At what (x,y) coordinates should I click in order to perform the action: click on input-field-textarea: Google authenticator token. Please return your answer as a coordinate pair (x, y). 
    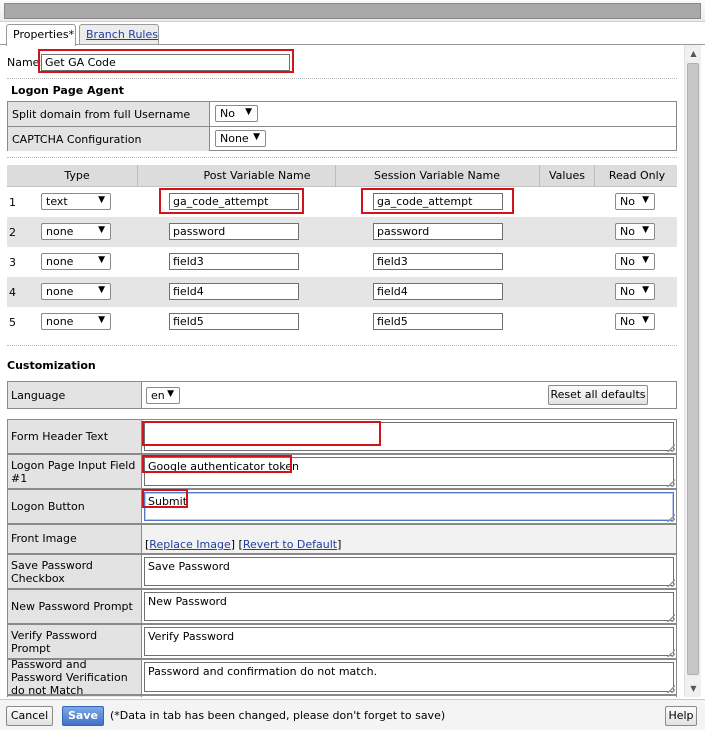
    Looking at the image, I should click on (409, 471).